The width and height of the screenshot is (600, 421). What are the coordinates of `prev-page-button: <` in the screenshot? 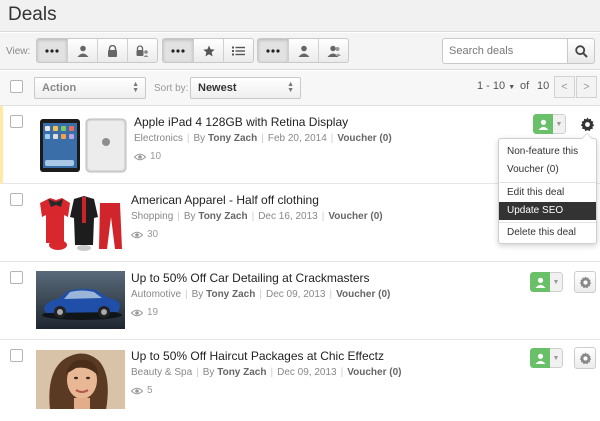 It's located at (564, 87).